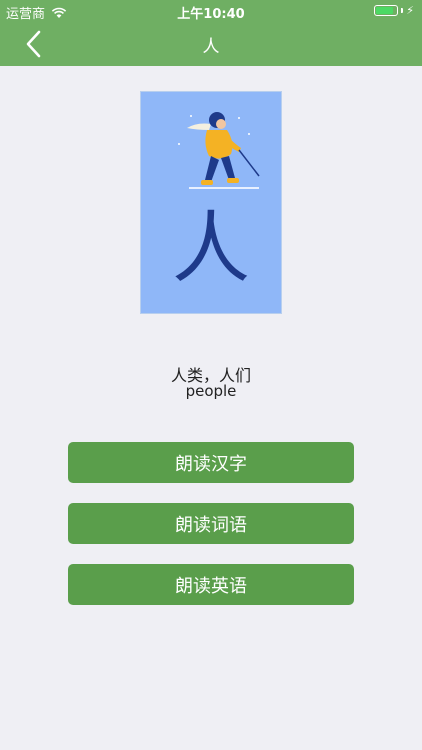 The width and height of the screenshot is (422, 750). I want to click on charging-bolt-icon: ⚡, so click(410, 10).